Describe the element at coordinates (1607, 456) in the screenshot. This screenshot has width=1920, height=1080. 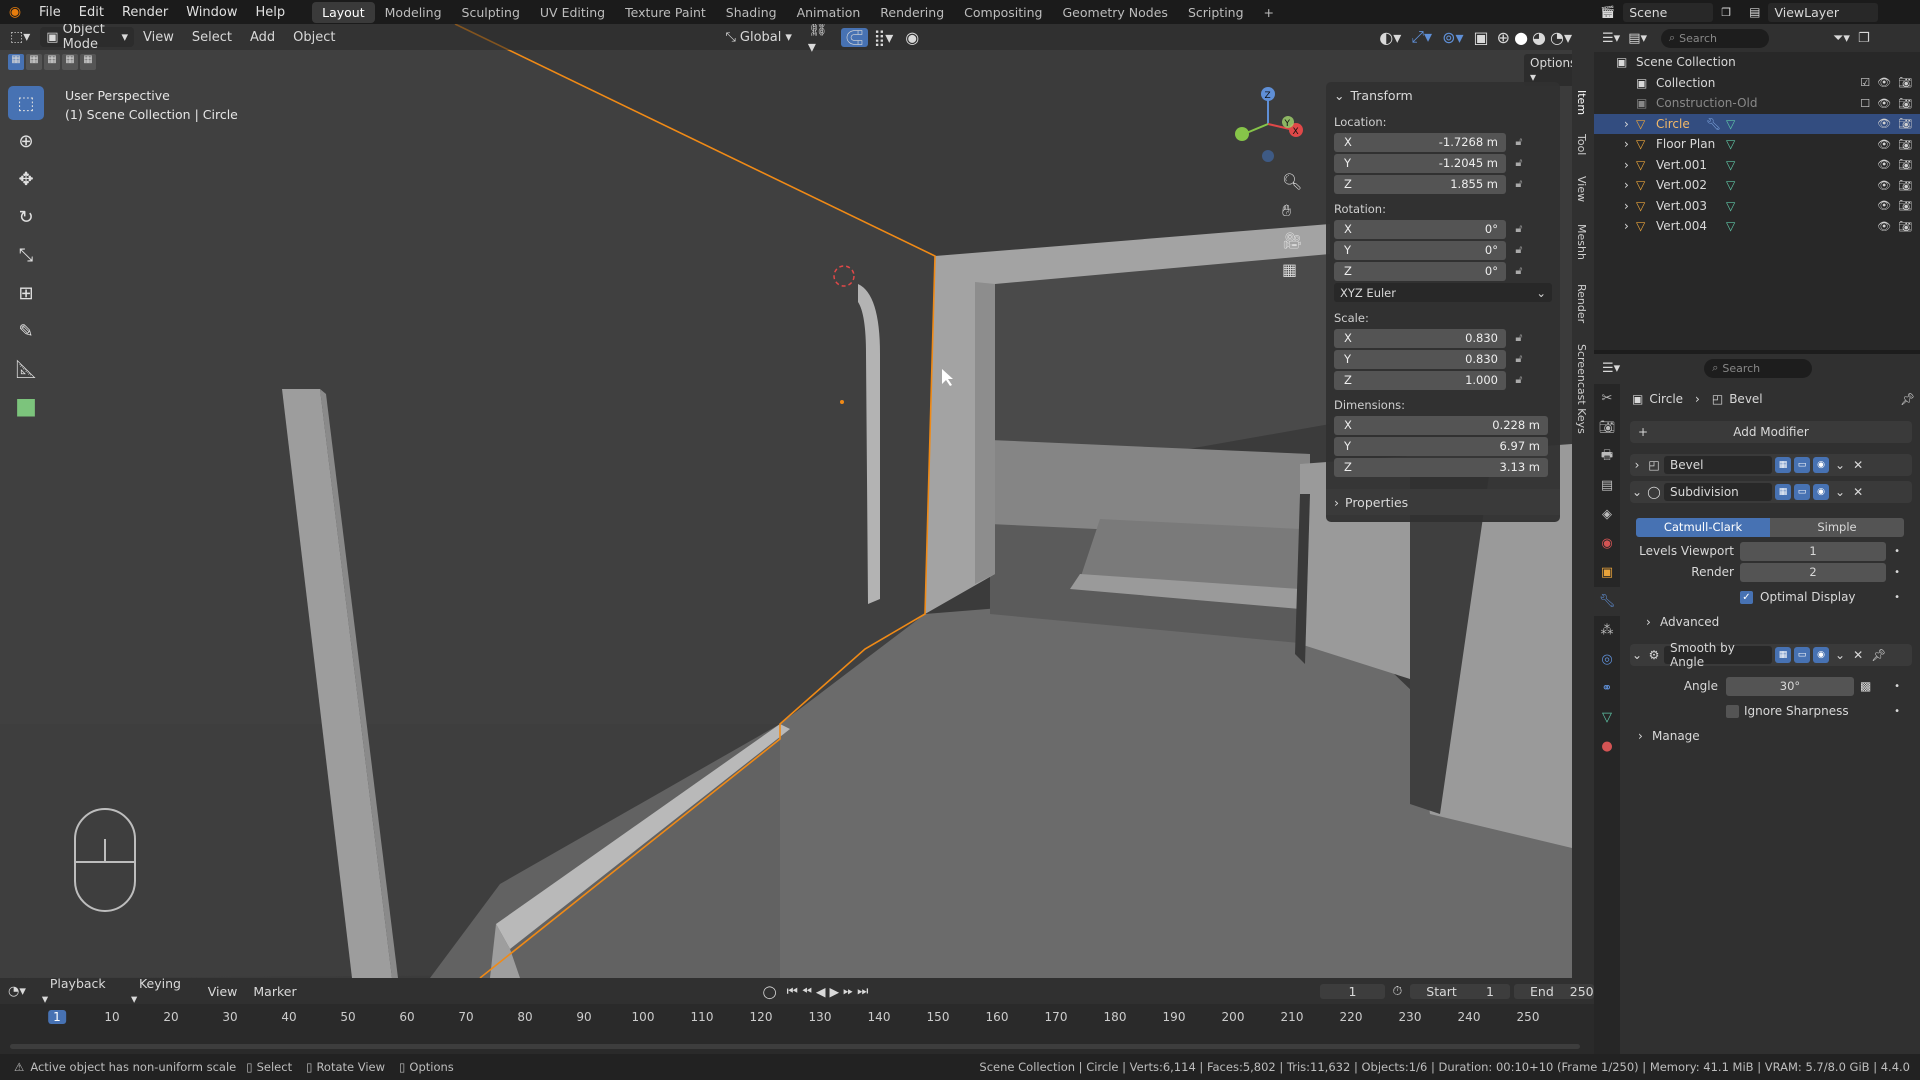
I see `output-tab-icon: 🖶︎` at that location.